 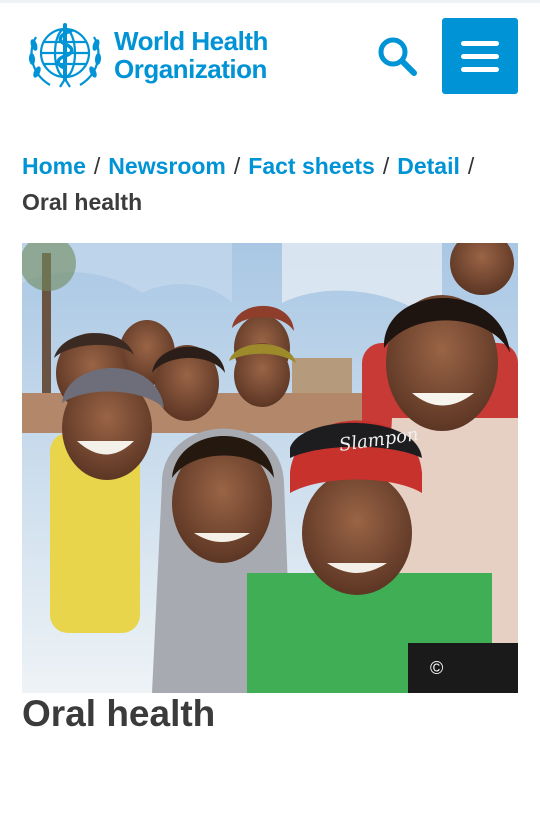 What do you see at coordinates (191, 41) in the screenshot?
I see `logo-line-1: World Health` at bounding box center [191, 41].